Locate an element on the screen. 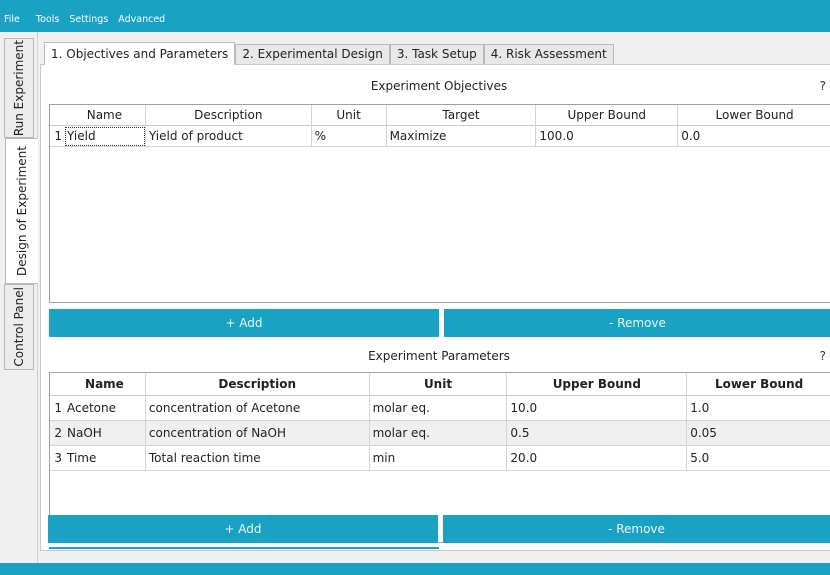 The height and width of the screenshot is (575, 830). tab-risk-assessment: 4. Risk Assessment is located at coordinates (548, 54).